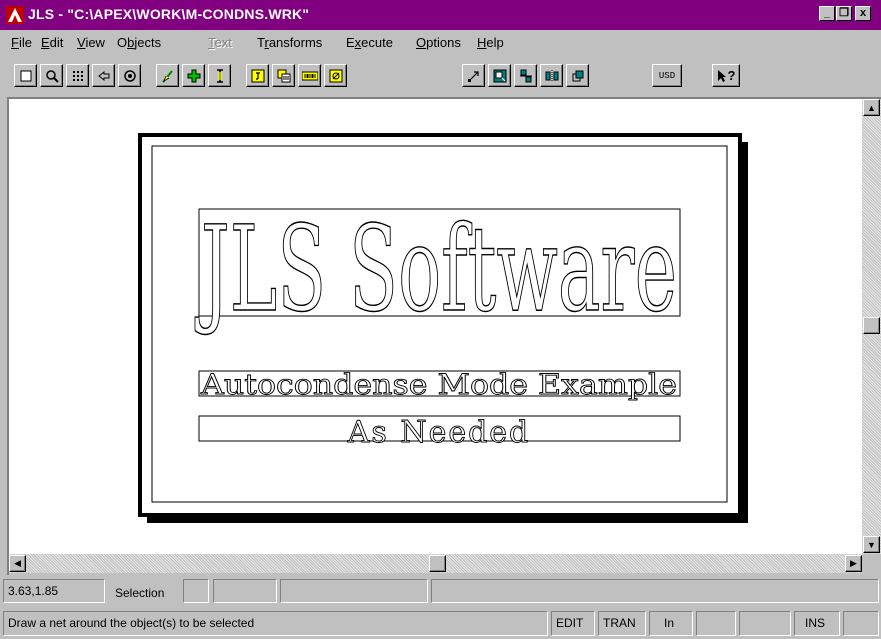 The image size is (881, 639). Describe the element at coordinates (91, 42) in the screenshot. I see `menu-view: View` at that location.